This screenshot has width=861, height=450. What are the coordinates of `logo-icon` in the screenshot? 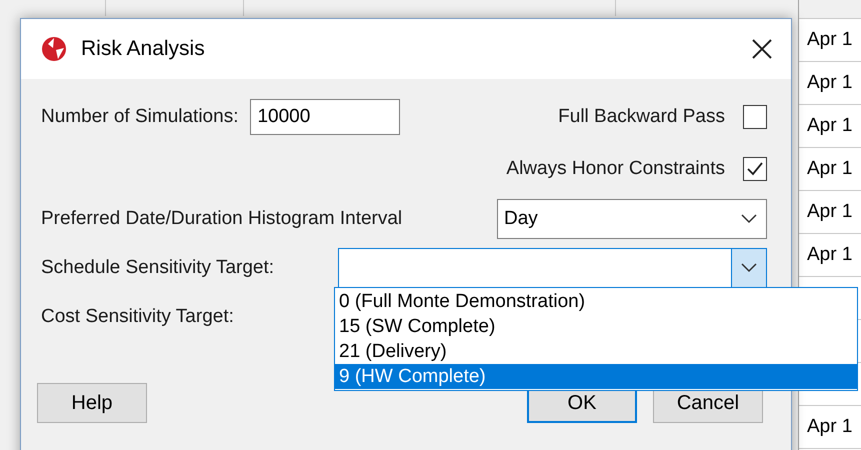 It's located at (54, 49).